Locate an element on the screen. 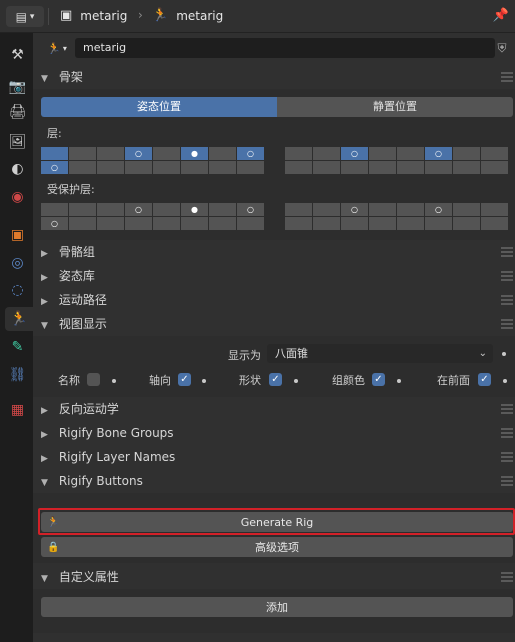  group-colors-checkbox: ✓ is located at coordinates (378, 379).